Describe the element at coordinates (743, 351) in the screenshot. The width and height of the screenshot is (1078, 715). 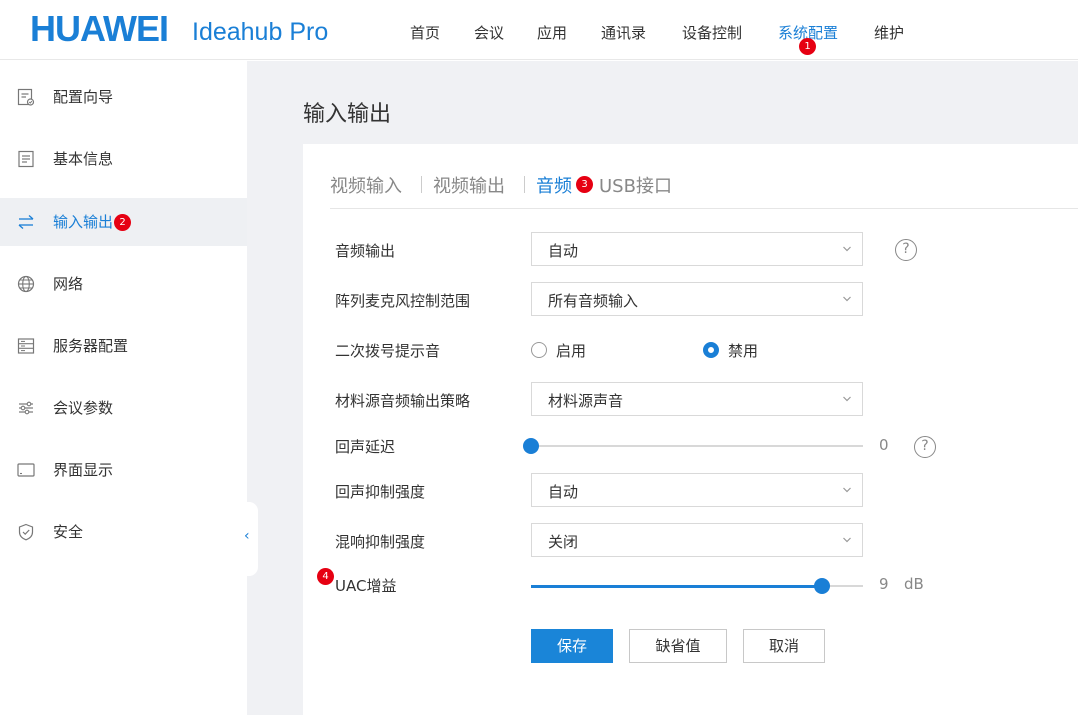
I see `radio-disable-label: 禁用` at that location.